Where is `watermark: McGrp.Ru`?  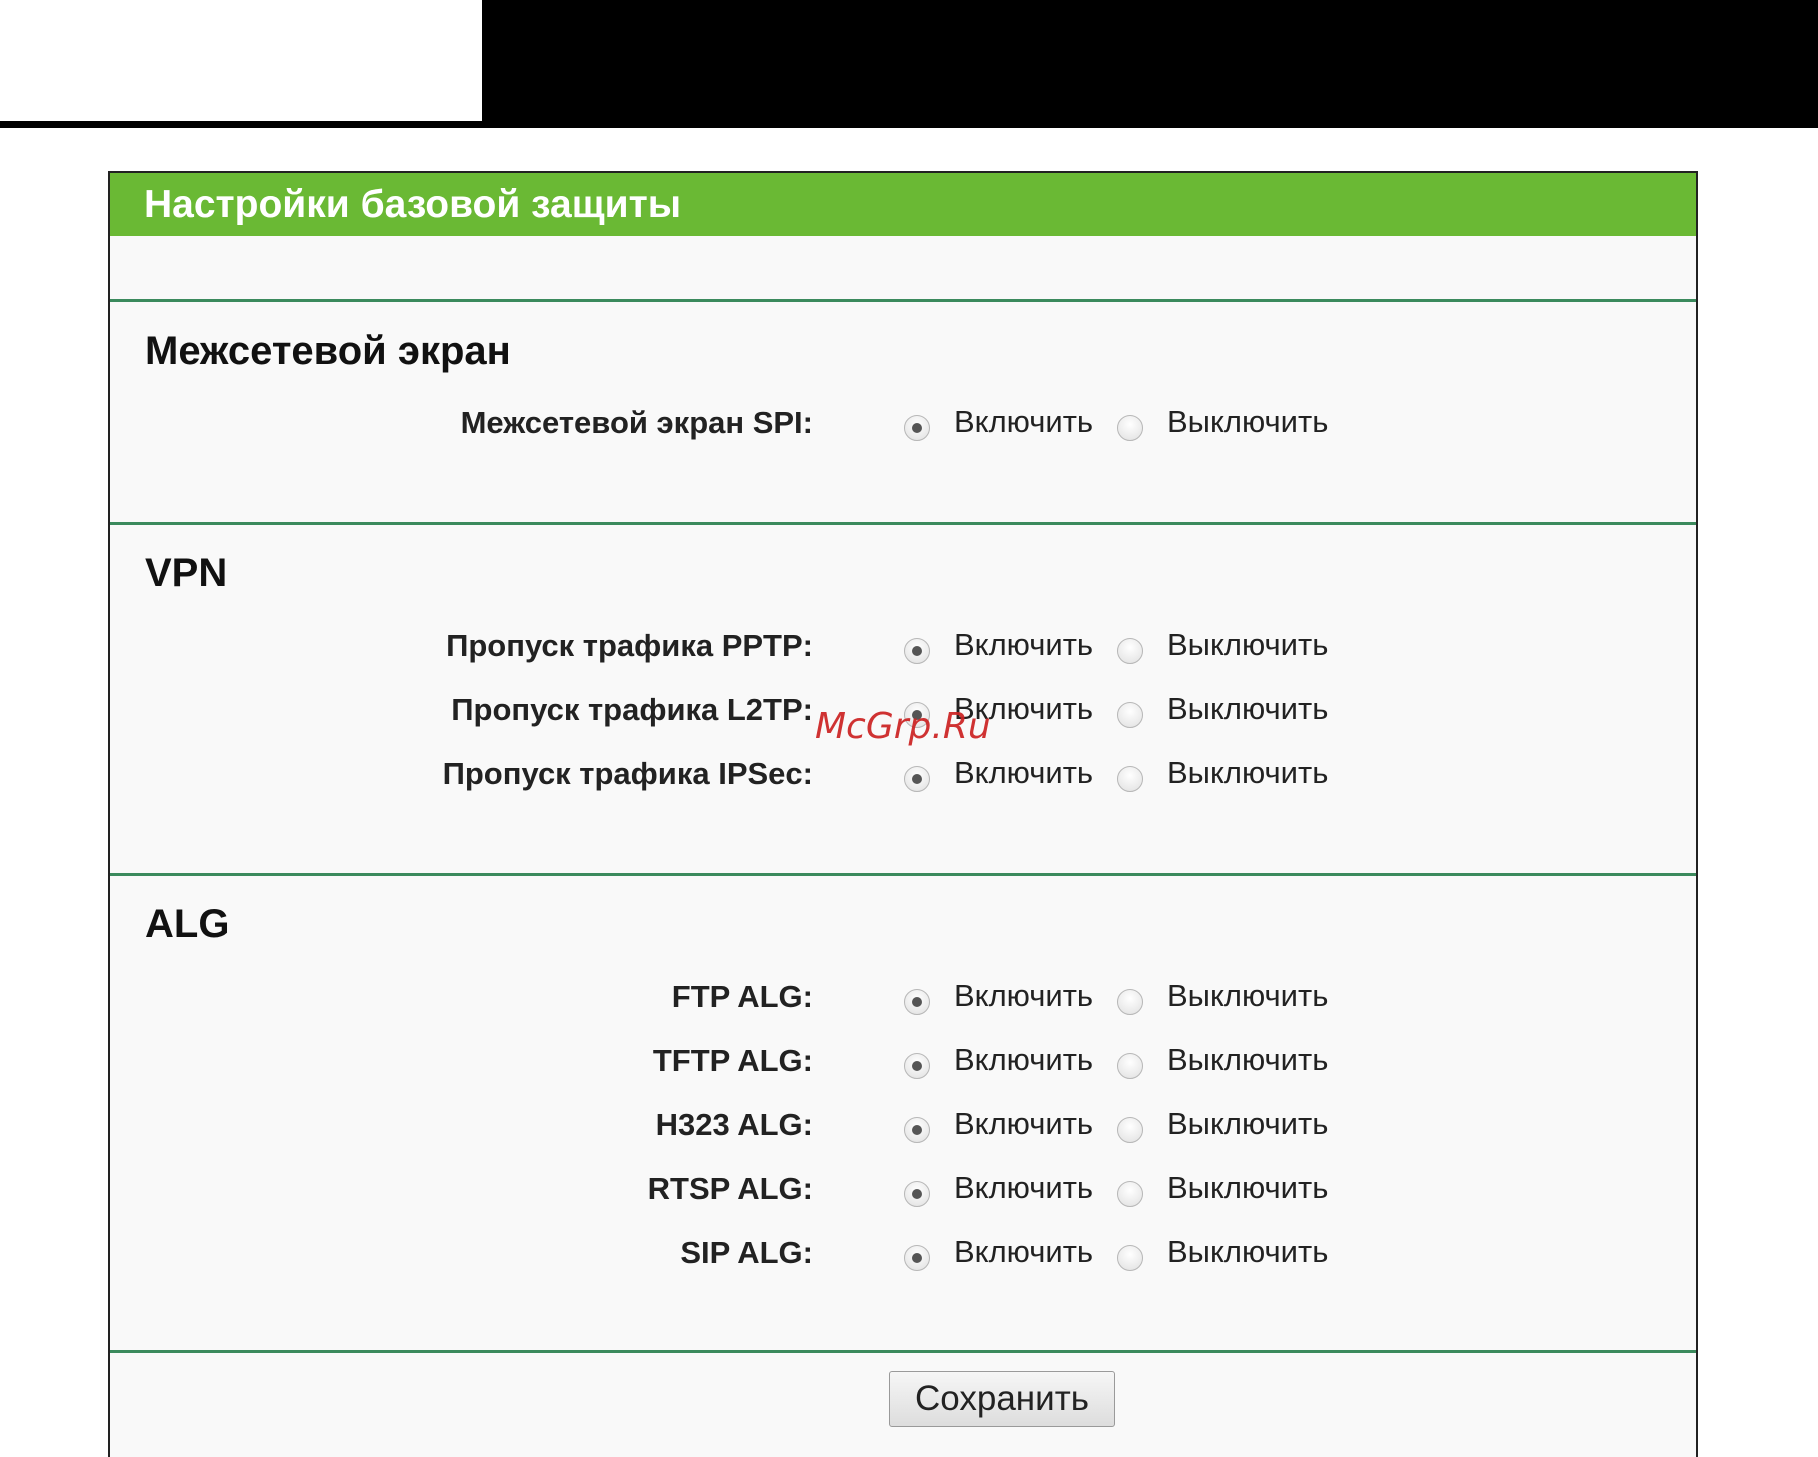 watermark: McGrp.Ru is located at coordinates (903, 726).